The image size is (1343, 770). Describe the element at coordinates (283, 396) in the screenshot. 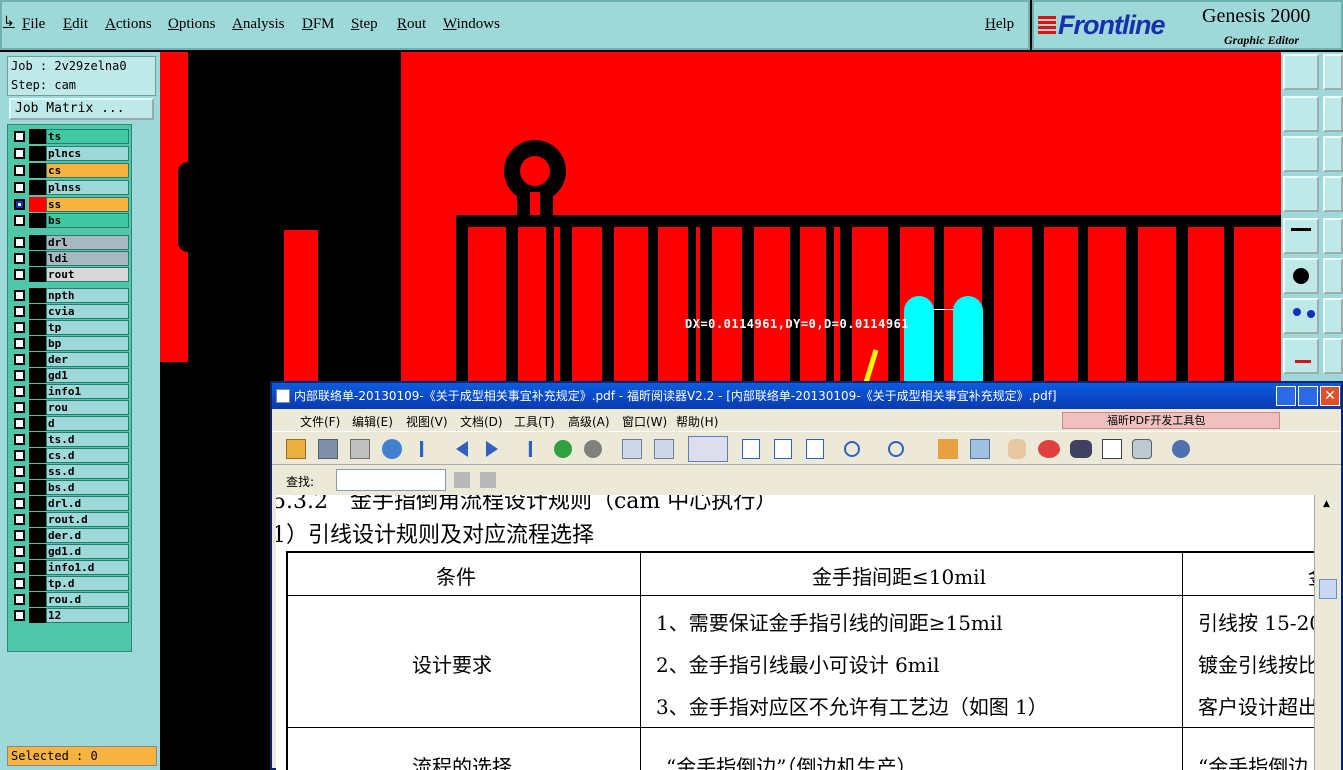

I see `app-icon` at that location.